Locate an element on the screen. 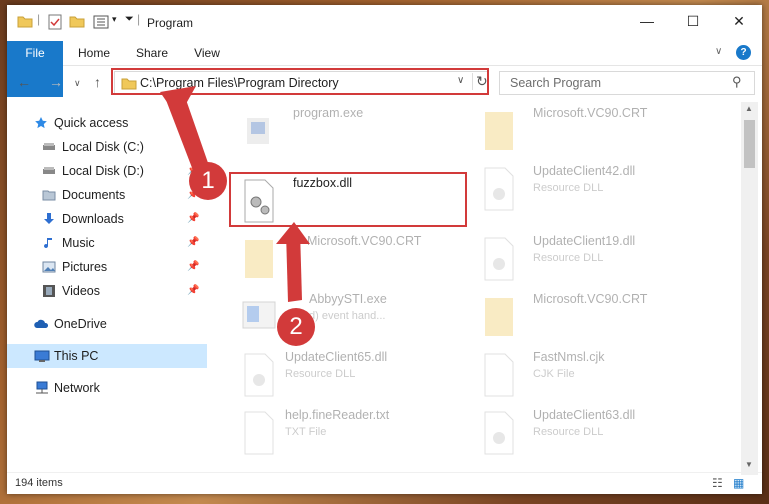 The image size is (769, 504). scroll-down-icon: ▼ is located at coordinates (749, 464).